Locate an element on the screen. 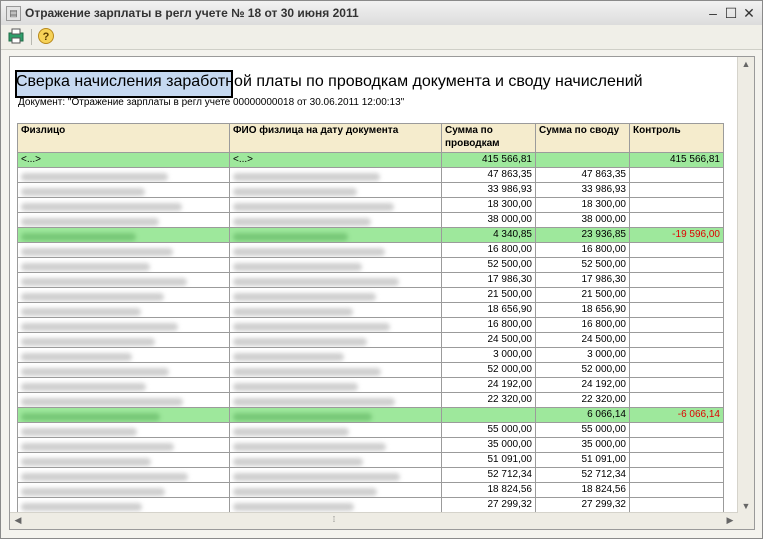 The image size is (763, 539). amount-postings-cell: 27 299,32 is located at coordinates (488, 505).